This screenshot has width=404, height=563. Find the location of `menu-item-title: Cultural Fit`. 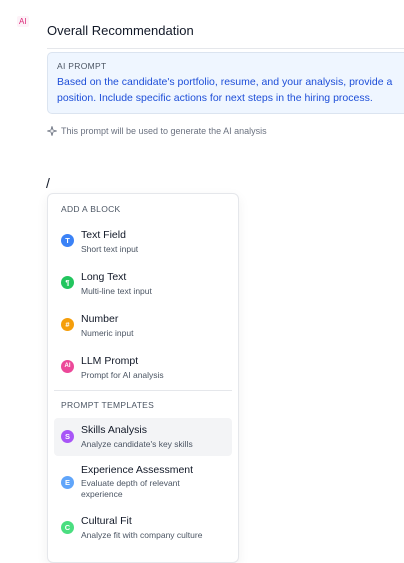

menu-item-title: Cultural Fit is located at coordinates (106, 521).